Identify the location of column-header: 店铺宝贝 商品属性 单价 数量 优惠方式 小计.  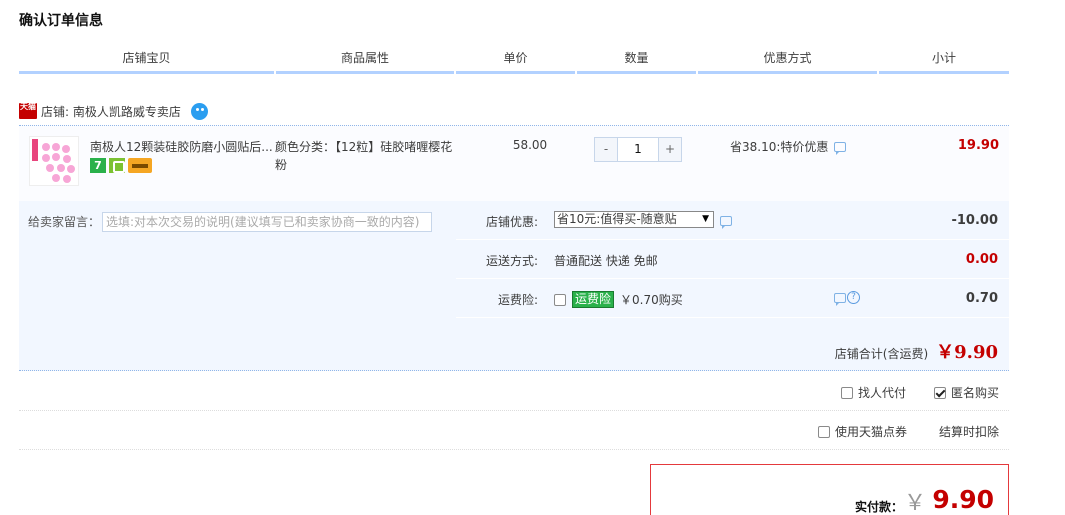
(514, 59).